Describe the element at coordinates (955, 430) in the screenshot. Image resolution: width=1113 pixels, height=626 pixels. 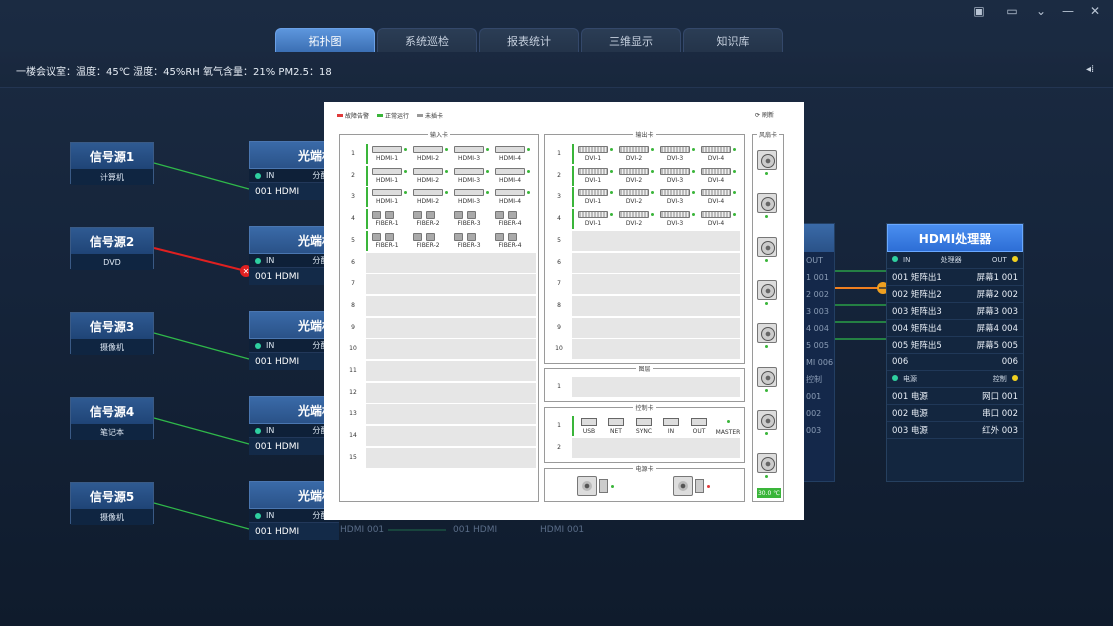
I see `proc-power-row: 003 电源 红外 003` at that location.